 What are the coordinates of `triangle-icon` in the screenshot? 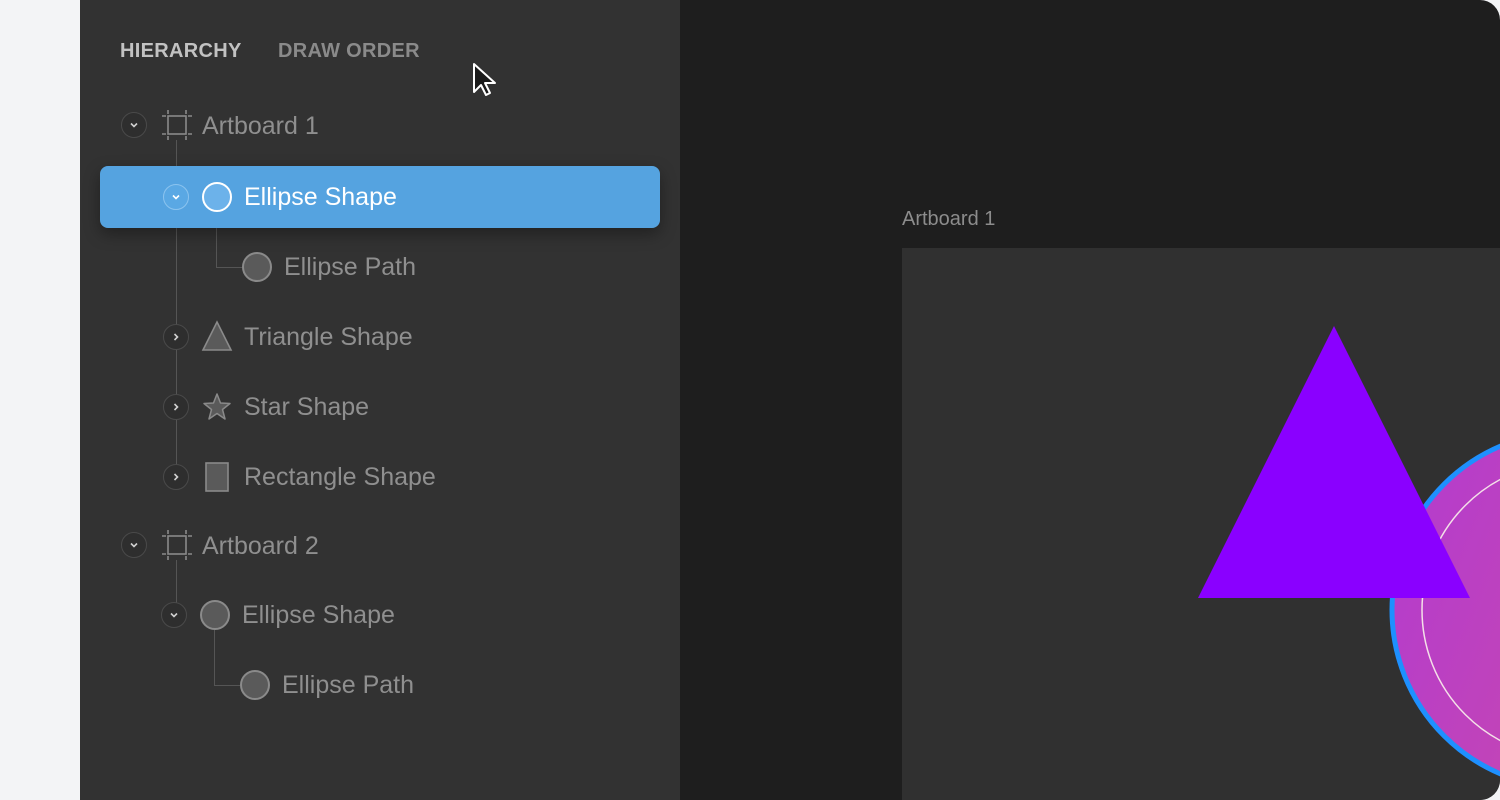 It's located at (217, 335).